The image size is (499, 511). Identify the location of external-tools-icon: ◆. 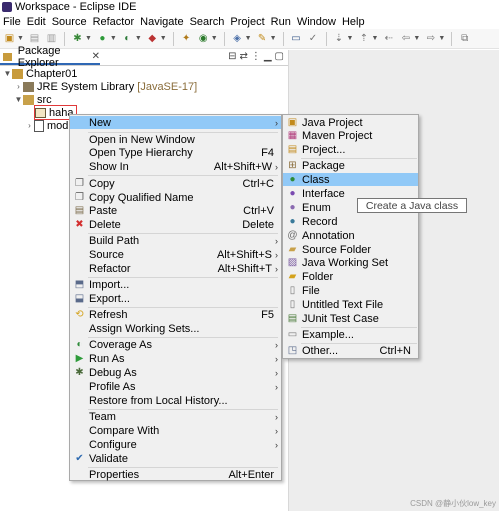
(152, 39).